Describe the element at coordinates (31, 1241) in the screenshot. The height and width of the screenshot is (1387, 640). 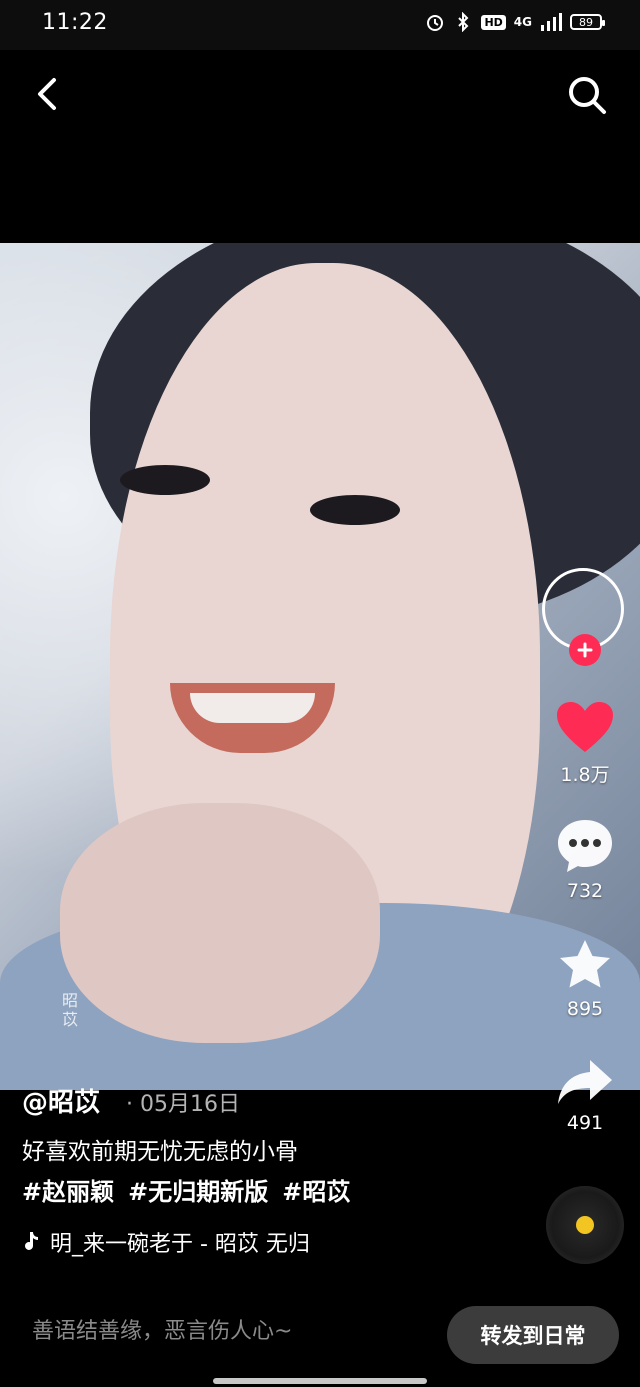
I see `music-note-icon` at that location.